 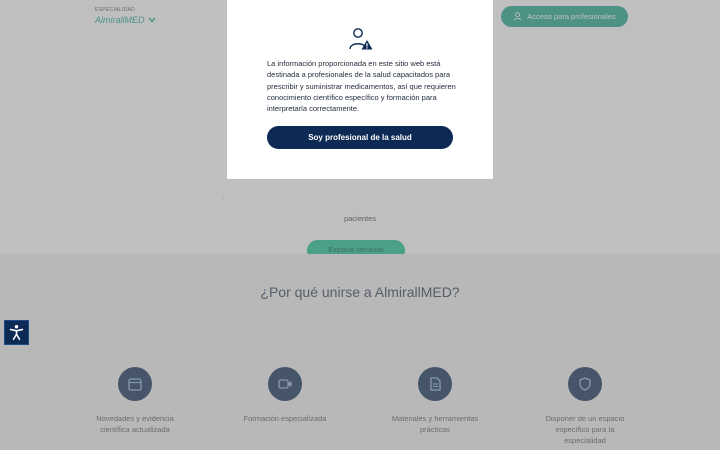 I want to click on user-warning-icon, so click(x=361, y=39).